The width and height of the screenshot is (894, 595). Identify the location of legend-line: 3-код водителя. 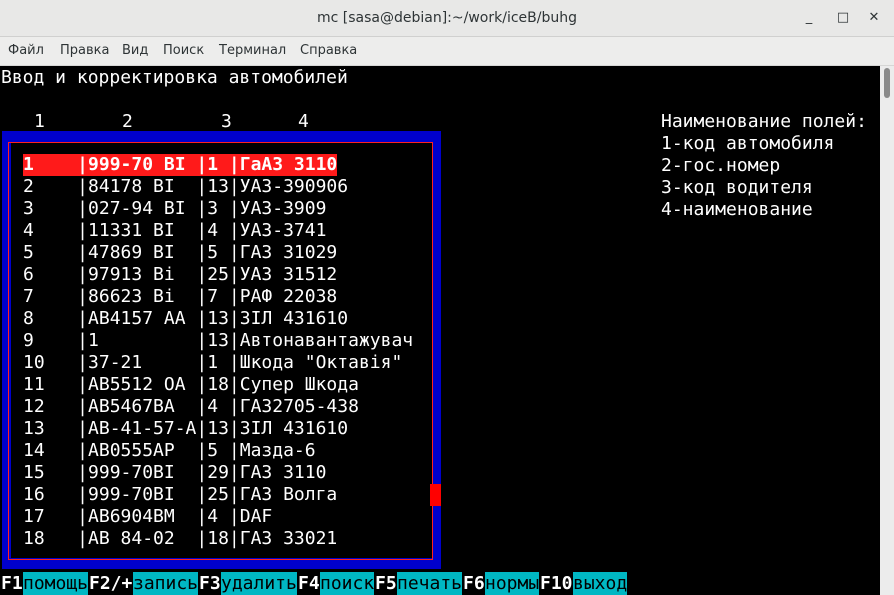
(737, 187).